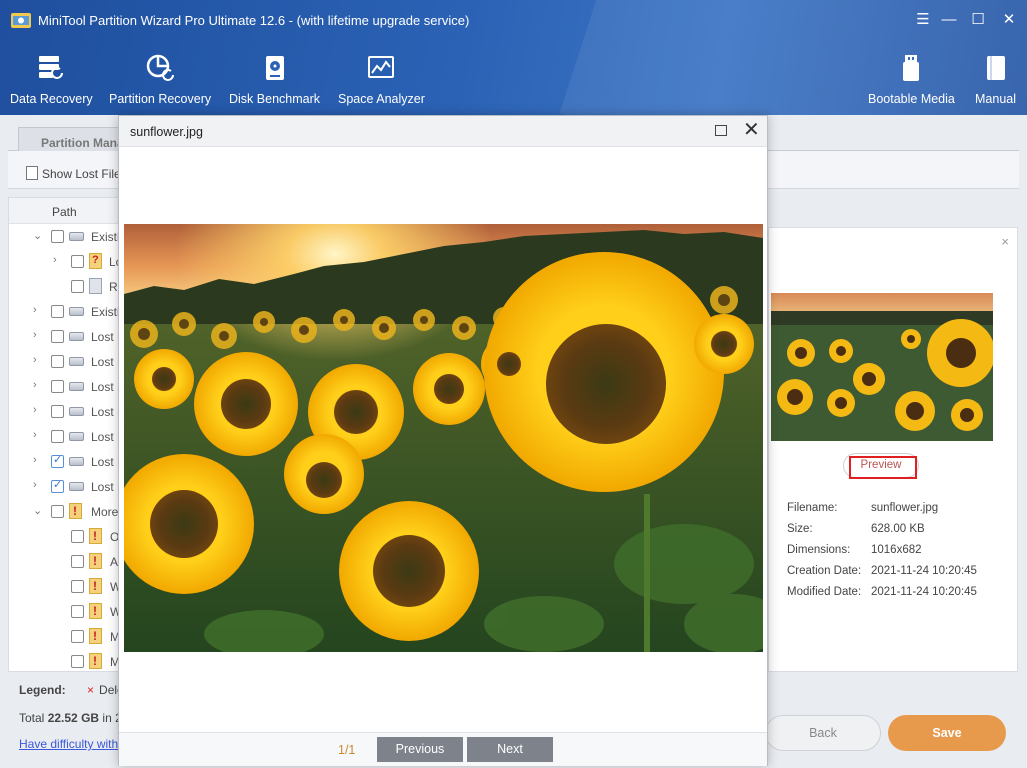 The image size is (1027, 768). I want to click on bootable-media-button: Bootable Media, so click(911, 79).